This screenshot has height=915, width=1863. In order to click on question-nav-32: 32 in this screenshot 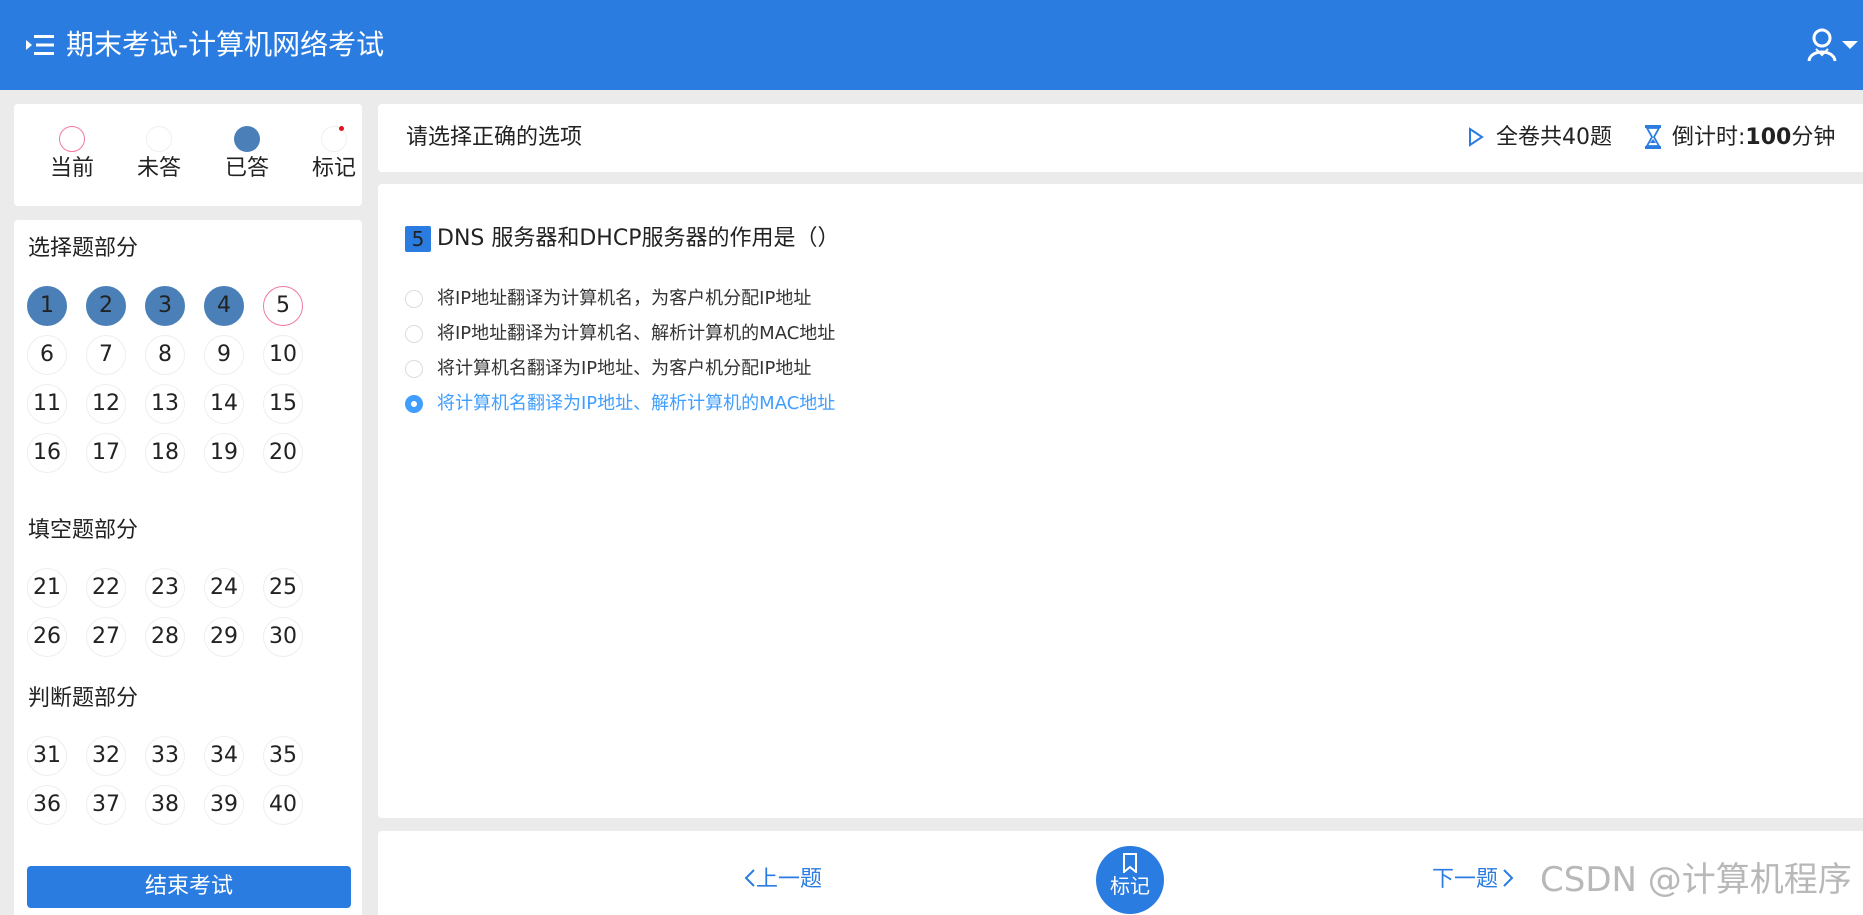, I will do `click(106, 756)`.